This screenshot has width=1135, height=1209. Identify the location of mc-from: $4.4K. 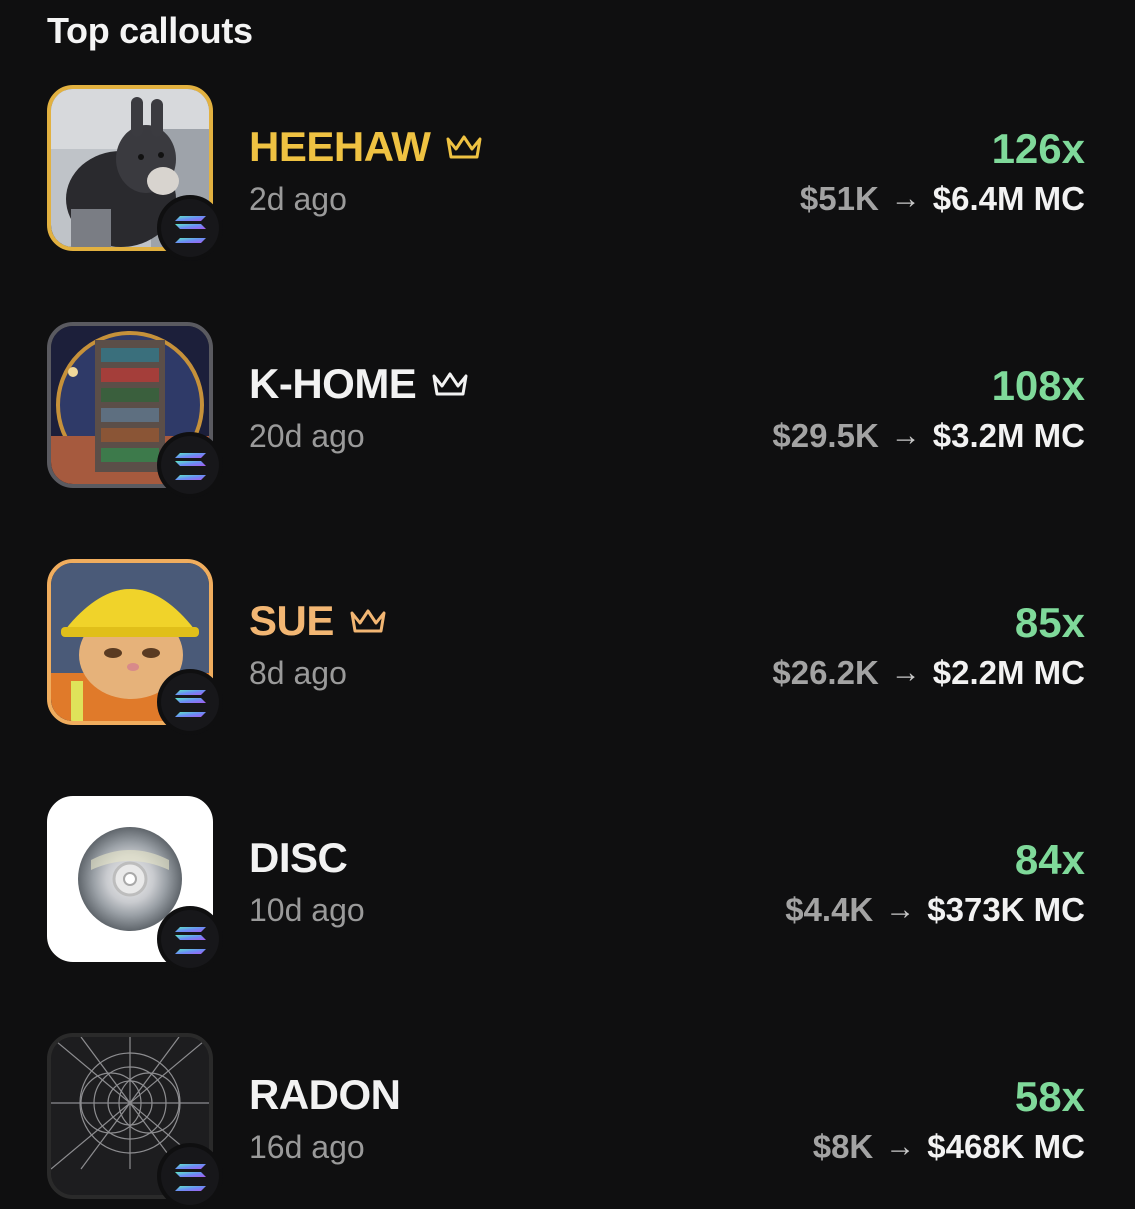
(829, 909).